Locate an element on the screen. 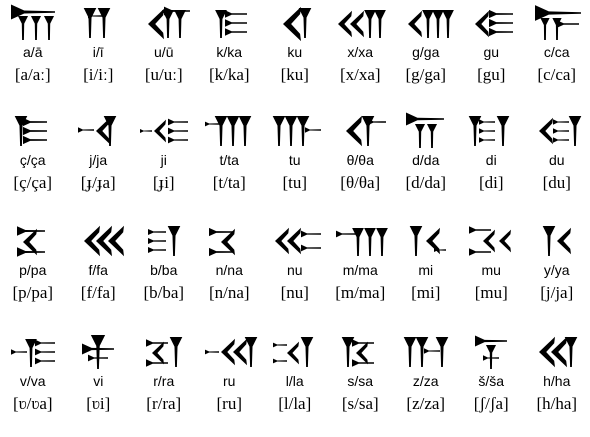  sign-ipa: [n/na] is located at coordinates (229, 292).